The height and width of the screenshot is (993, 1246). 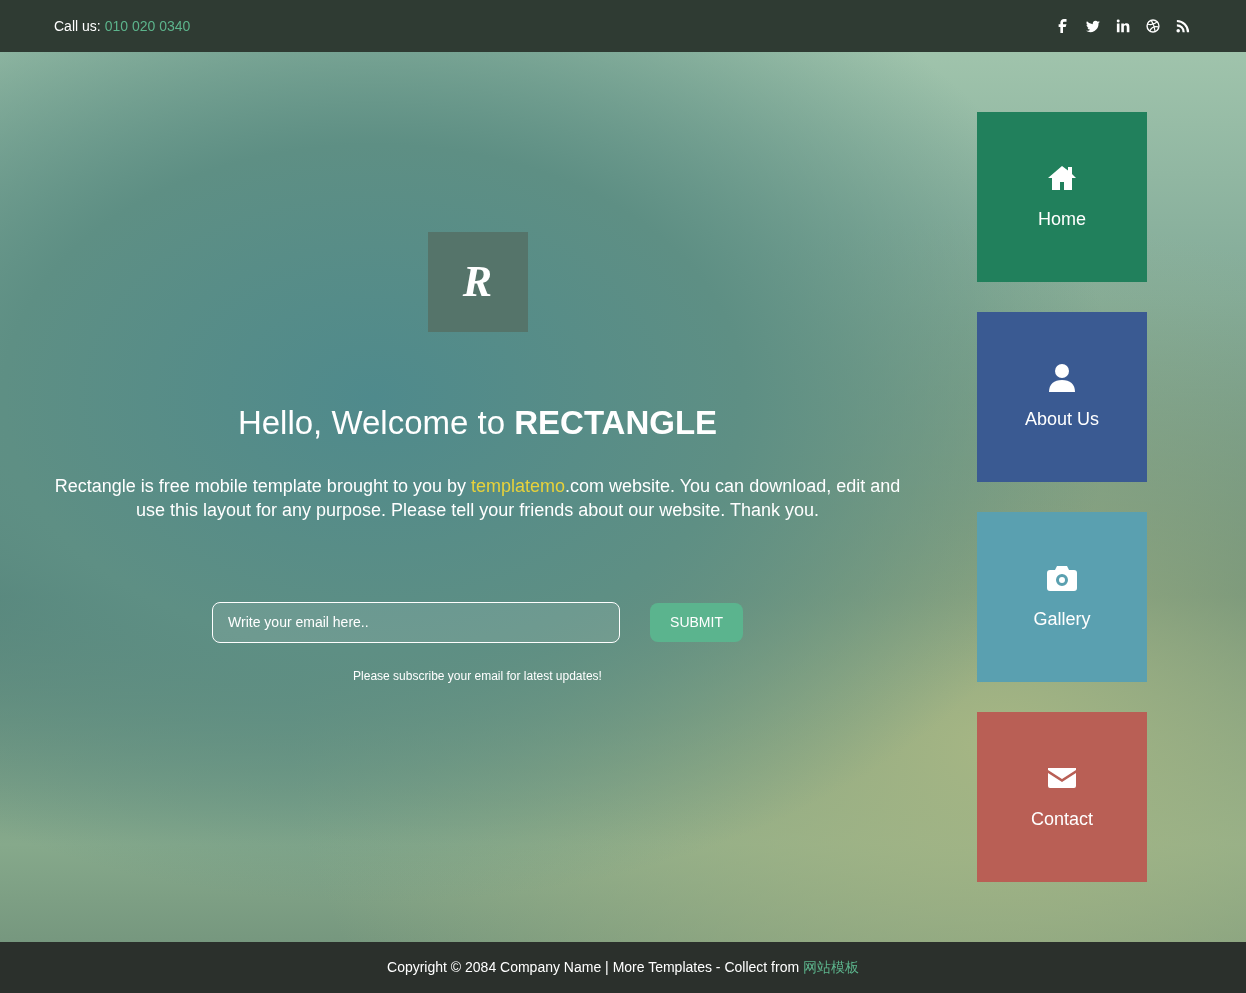 I want to click on logo: R, so click(x=477, y=282).